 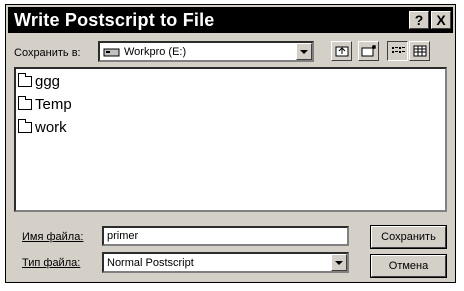 I want to click on up-folder-button, so click(x=341, y=51).